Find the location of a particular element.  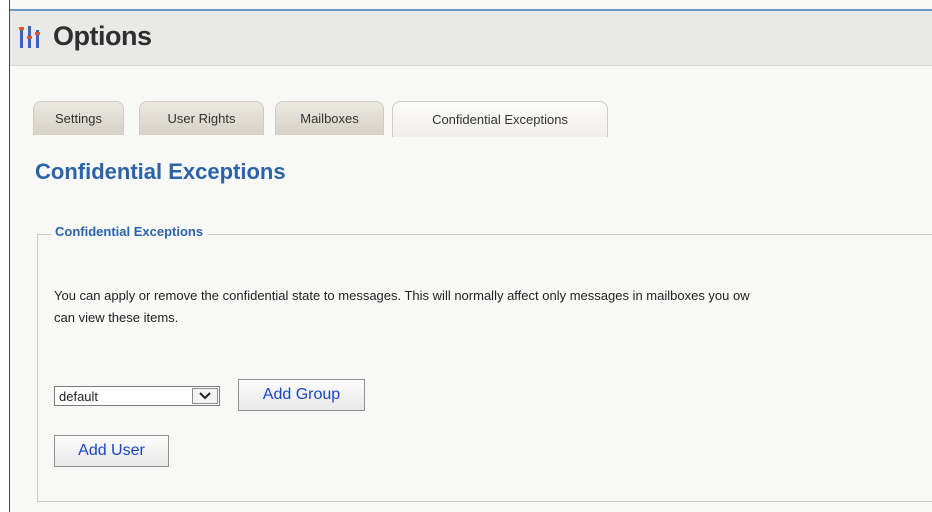

group-select: default is located at coordinates (137, 396).